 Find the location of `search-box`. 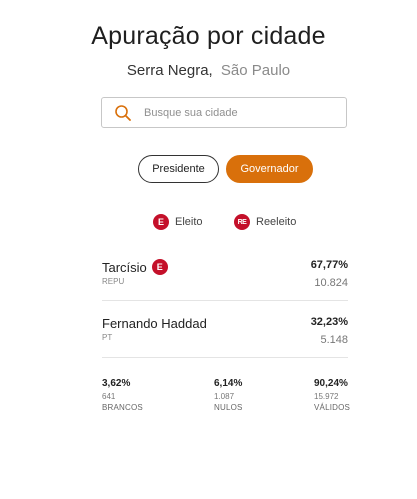

search-box is located at coordinates (224, 112).